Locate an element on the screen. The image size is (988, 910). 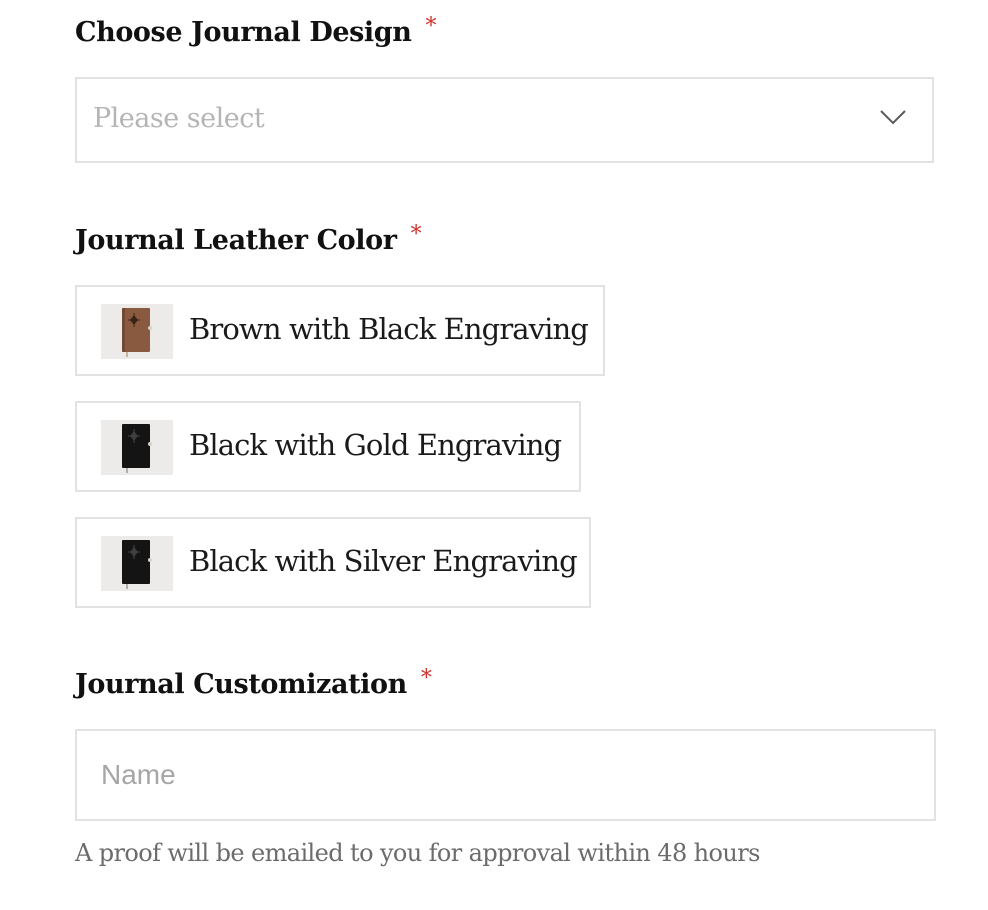
journal-customization-label-text: Journal Customization is located at coordinates (241, 684).